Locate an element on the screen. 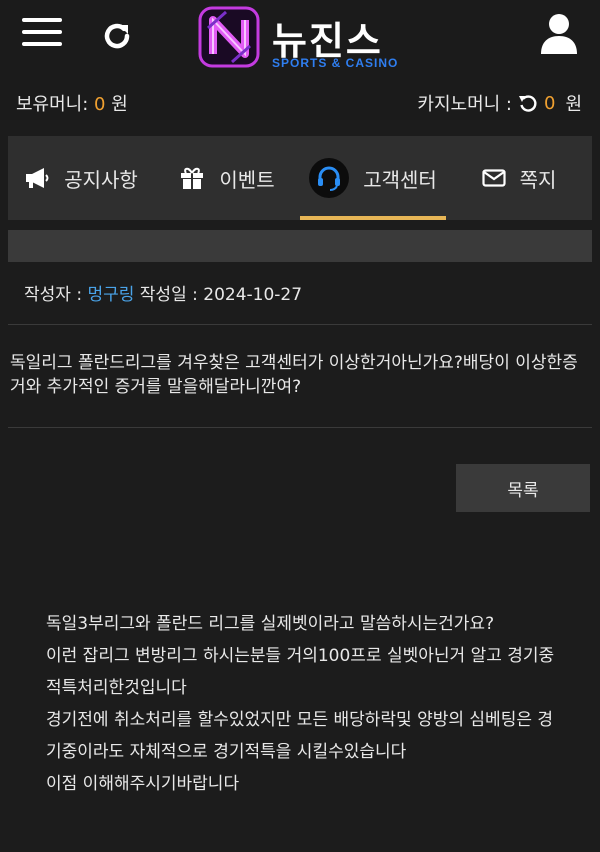  post-meta: 작성자 : 멍구링 작성일 : 2024-10-27 is located at coordinates (300, 284).